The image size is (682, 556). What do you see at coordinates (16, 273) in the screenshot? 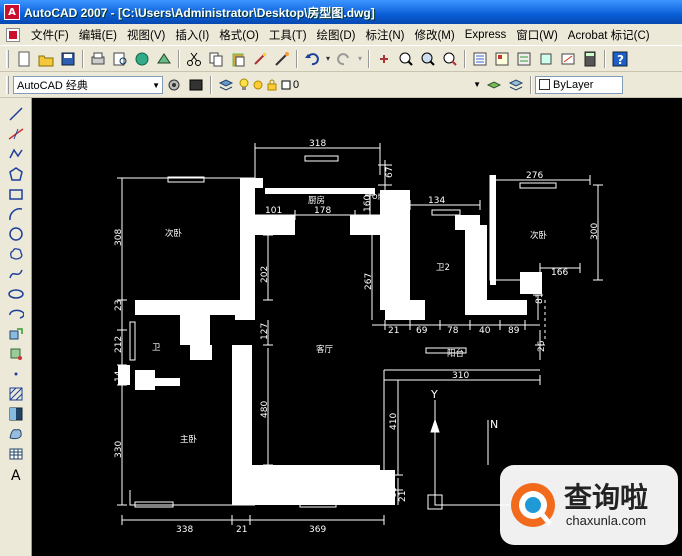
I see `spline-icon` at bounding box center [16, 273].